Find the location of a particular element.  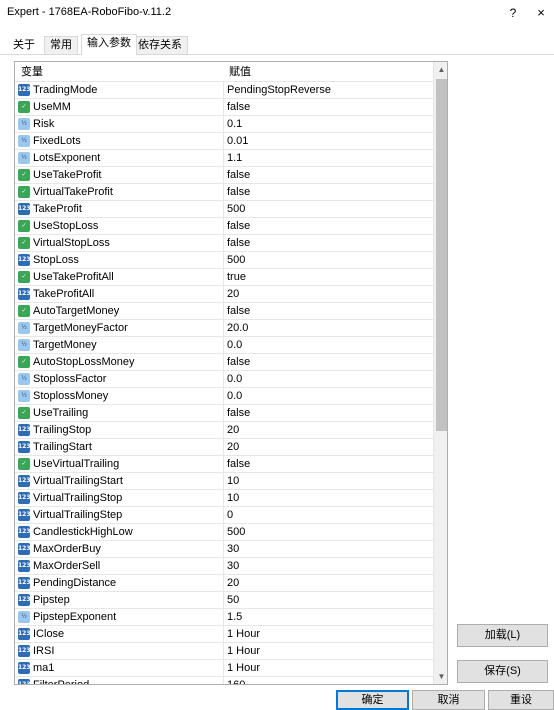

parameter-row: 123 ma1 1 Hour is located at coordinates (224, 668).